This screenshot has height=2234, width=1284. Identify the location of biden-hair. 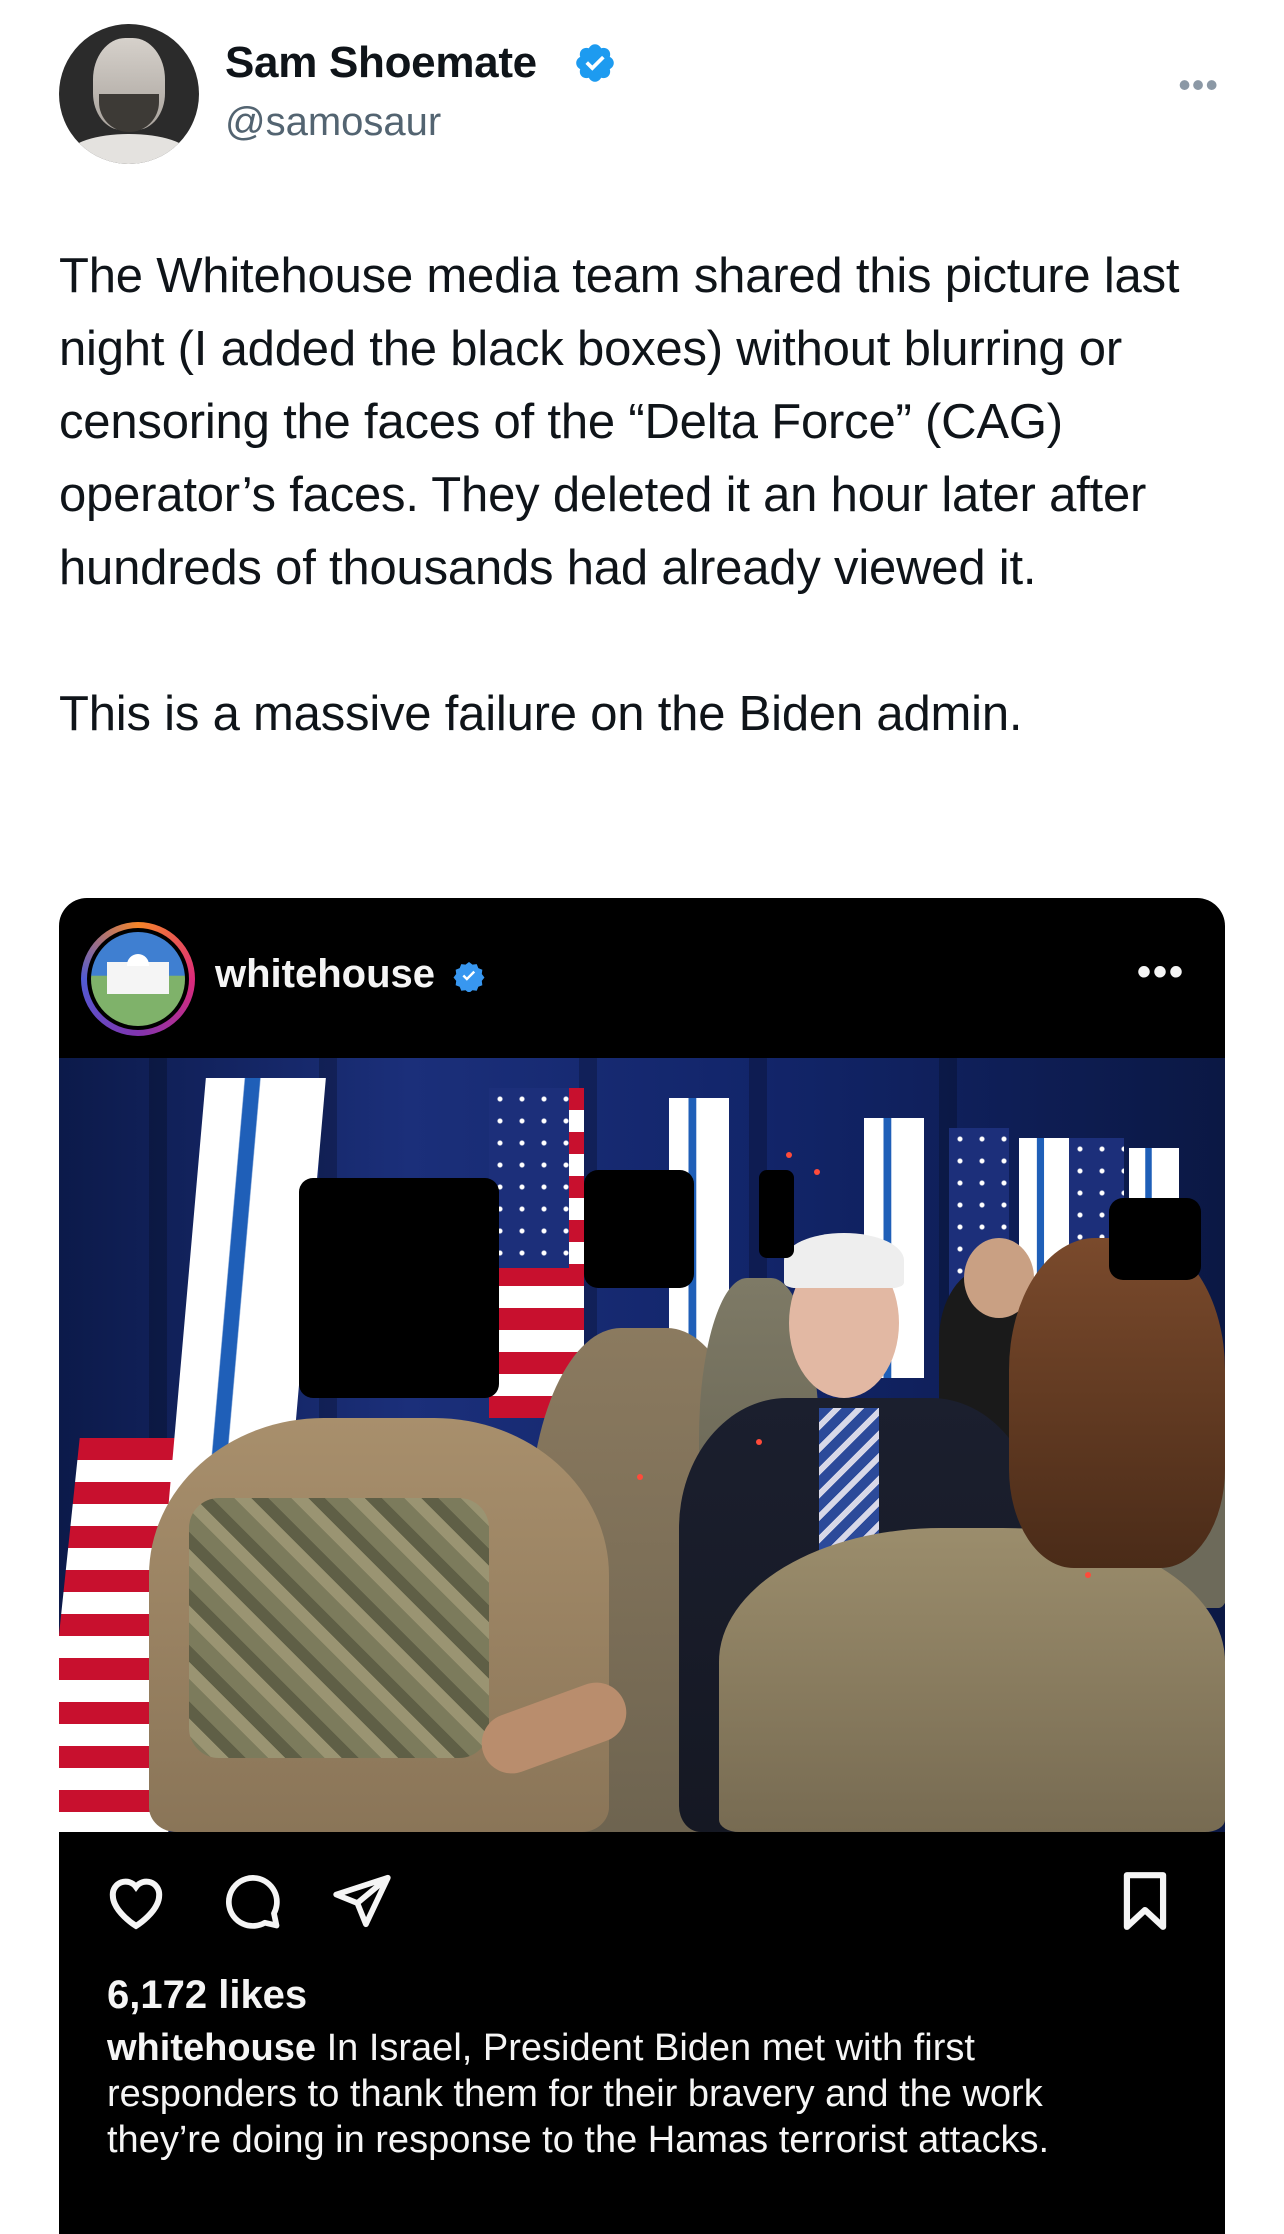
(844, 1260).